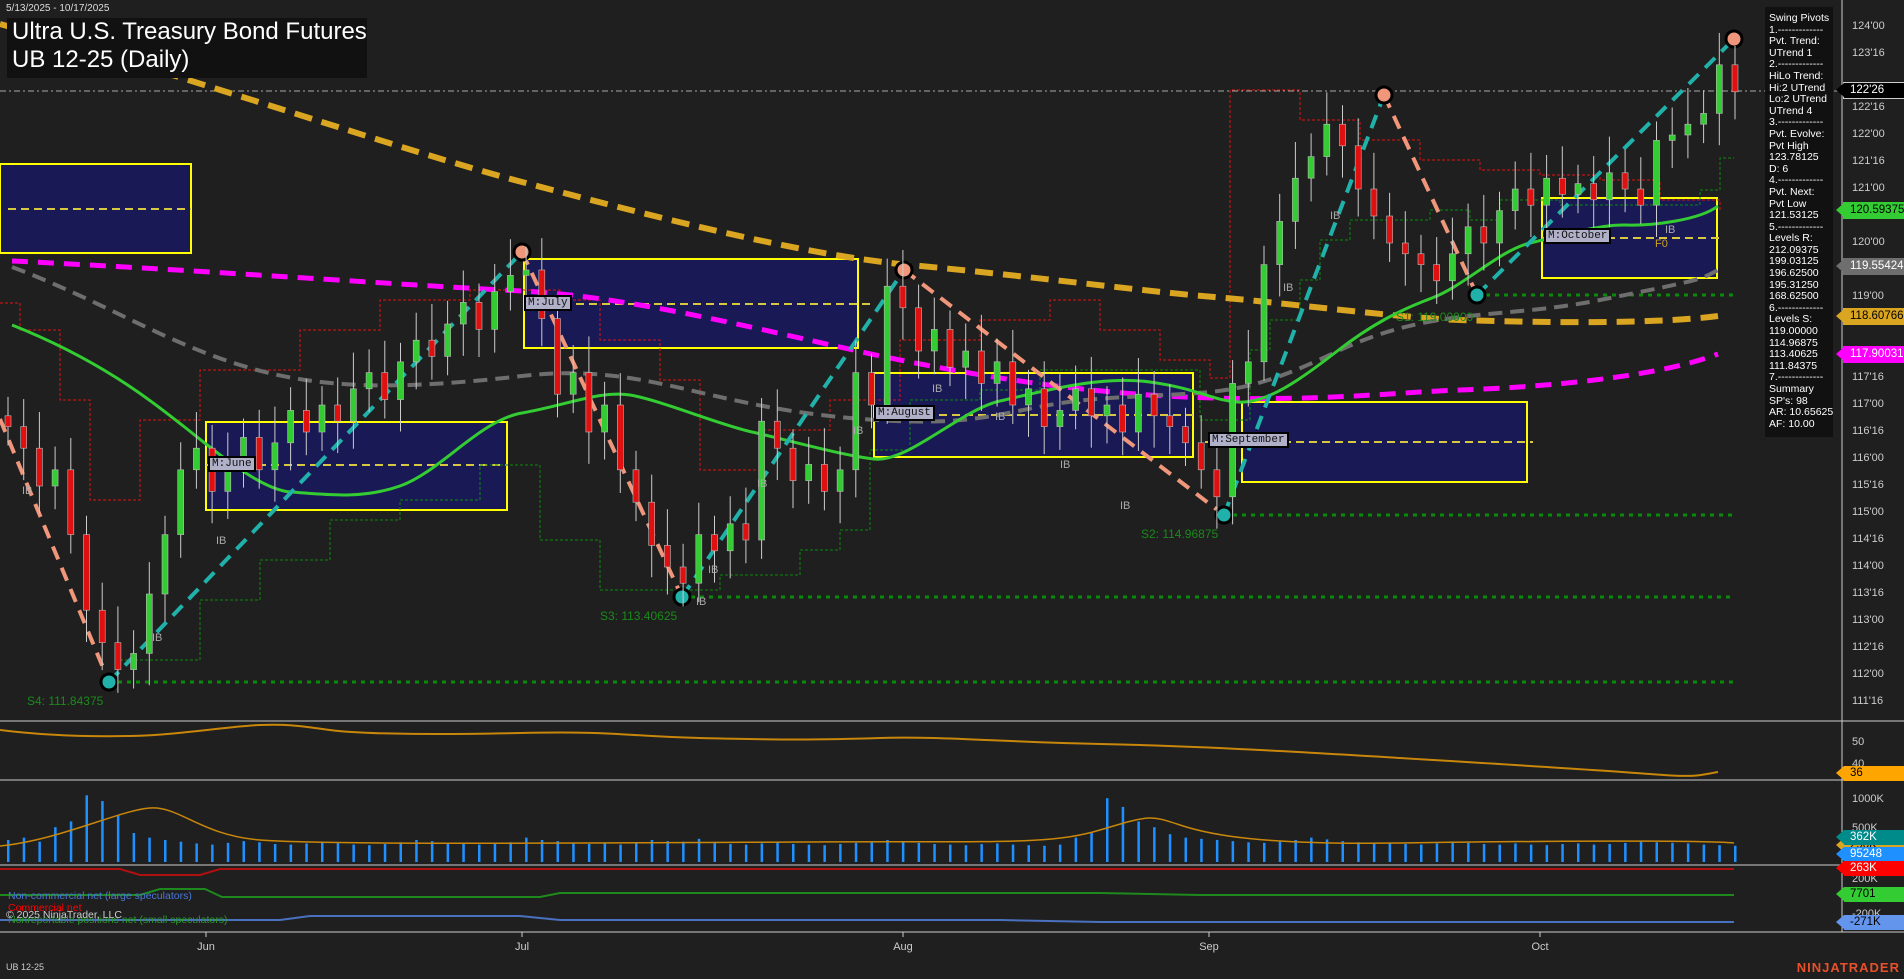  Describe the element at coordinates (1870, 354) in the screenshot. I see `price-badge: 117.90031` at that location.